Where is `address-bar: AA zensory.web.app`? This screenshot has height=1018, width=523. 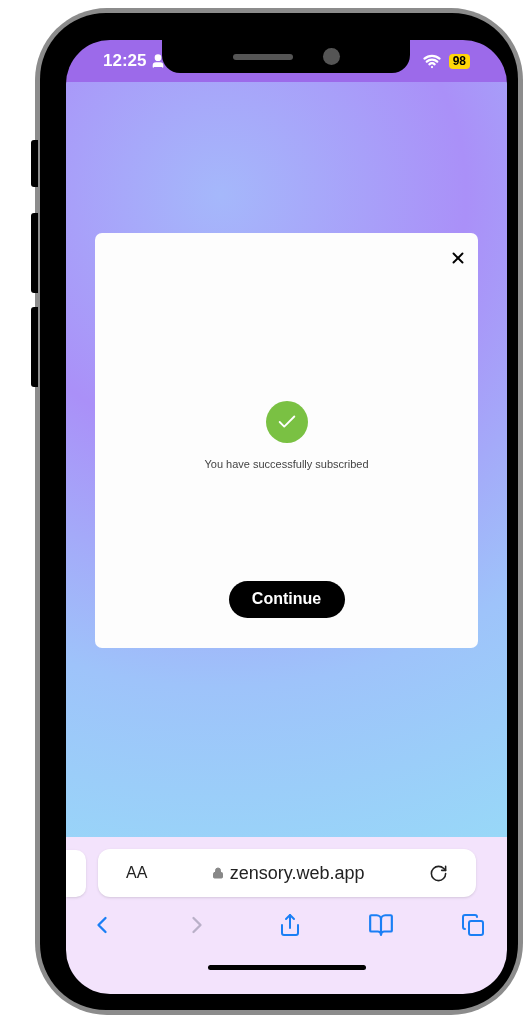 address-bar: AA zensory.web.app is located at coordinates (287, 873).